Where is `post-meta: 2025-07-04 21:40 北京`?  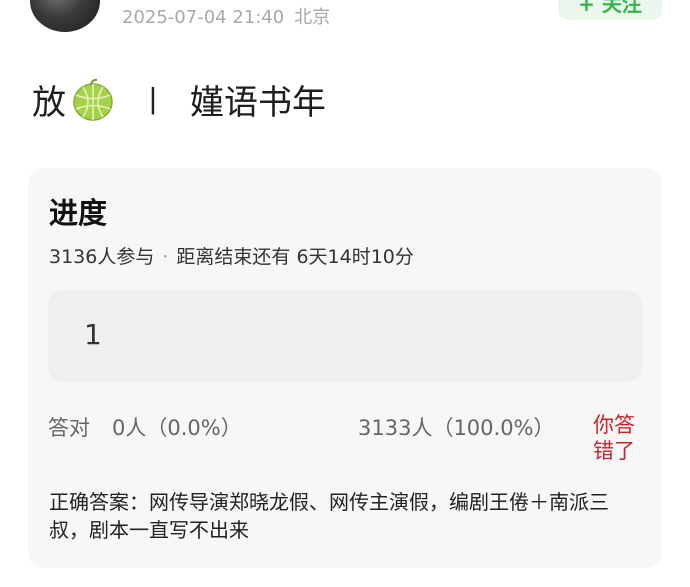
post-meta: 2025-07-04 21:40 北京 is located at coordinates (226, 16).